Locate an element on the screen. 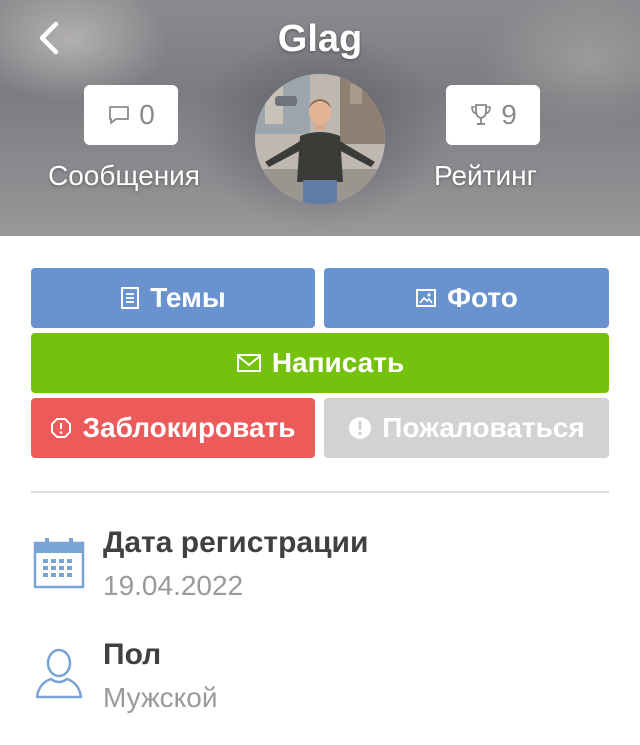 The image size is (640, 745). block-button: Заблокировать is located at coordinates (173, 428).